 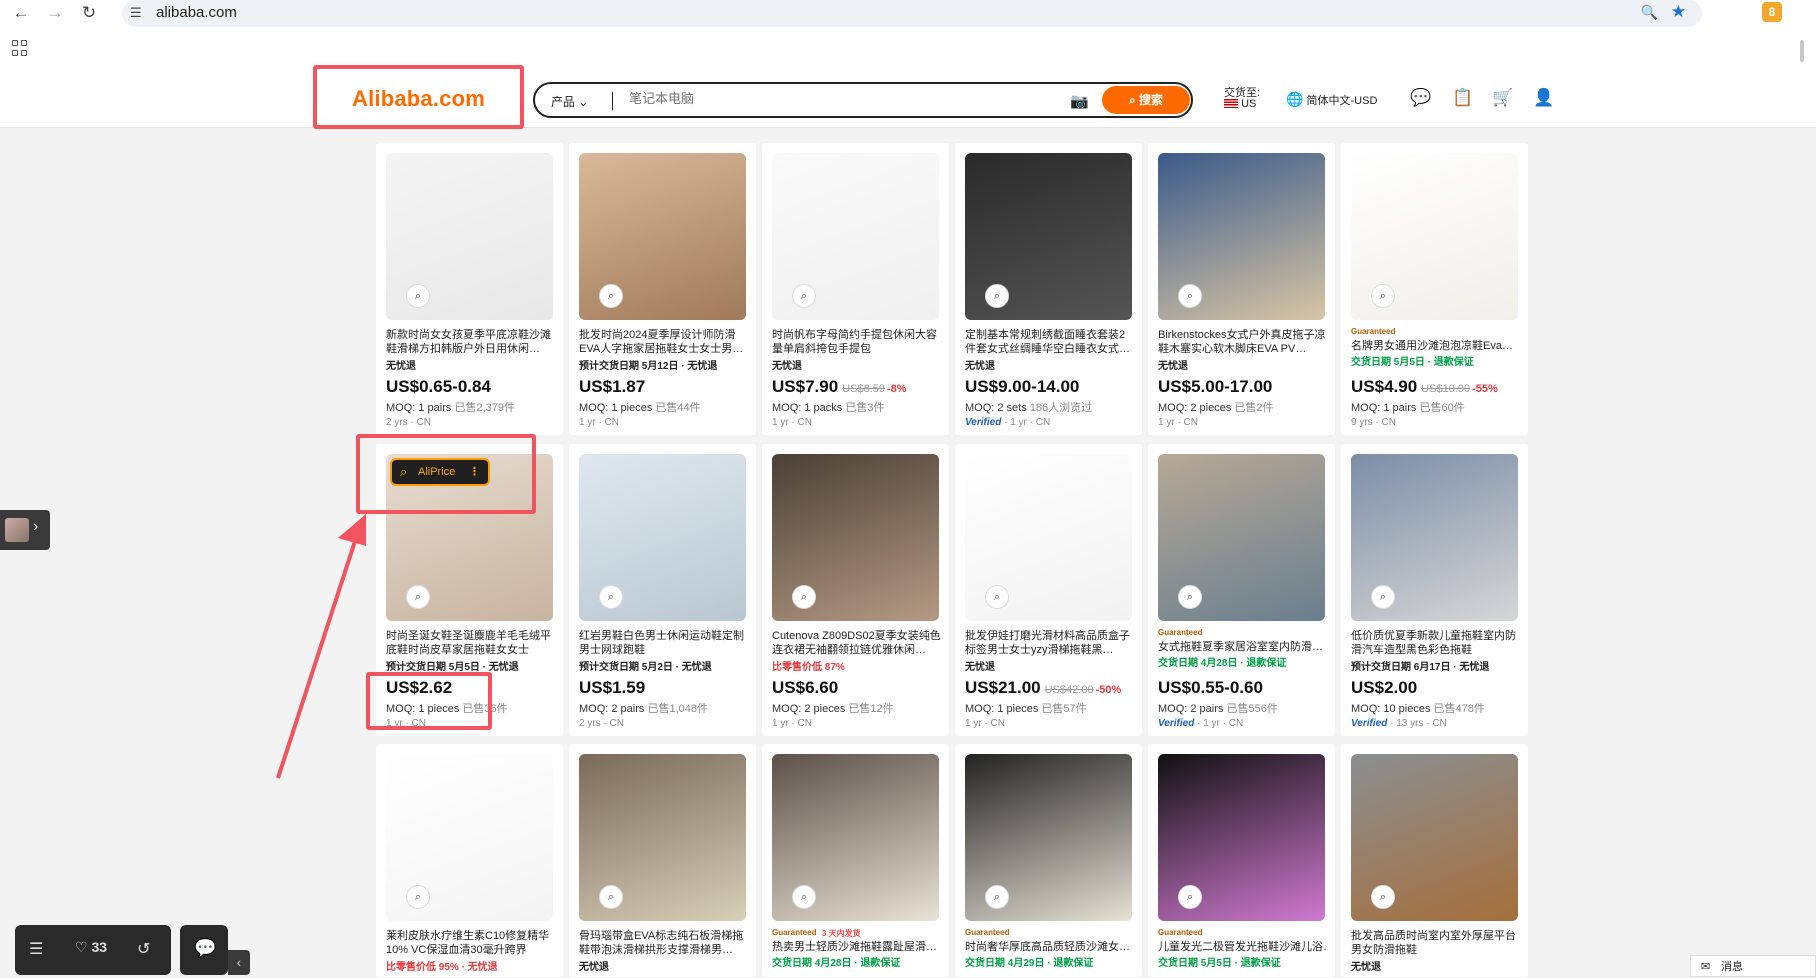 What do you see at coordinates (91, 947) in the screenshot?
I see `favorites-button: ♡ 33` at bounding box center [91, 947].